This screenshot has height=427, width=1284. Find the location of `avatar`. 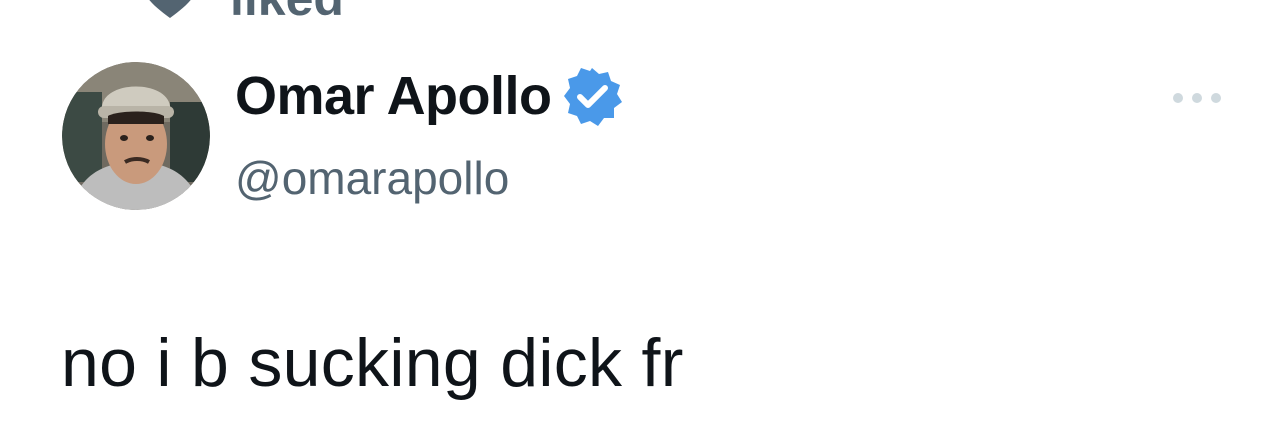

avatar is located at coordinates (136, 136).